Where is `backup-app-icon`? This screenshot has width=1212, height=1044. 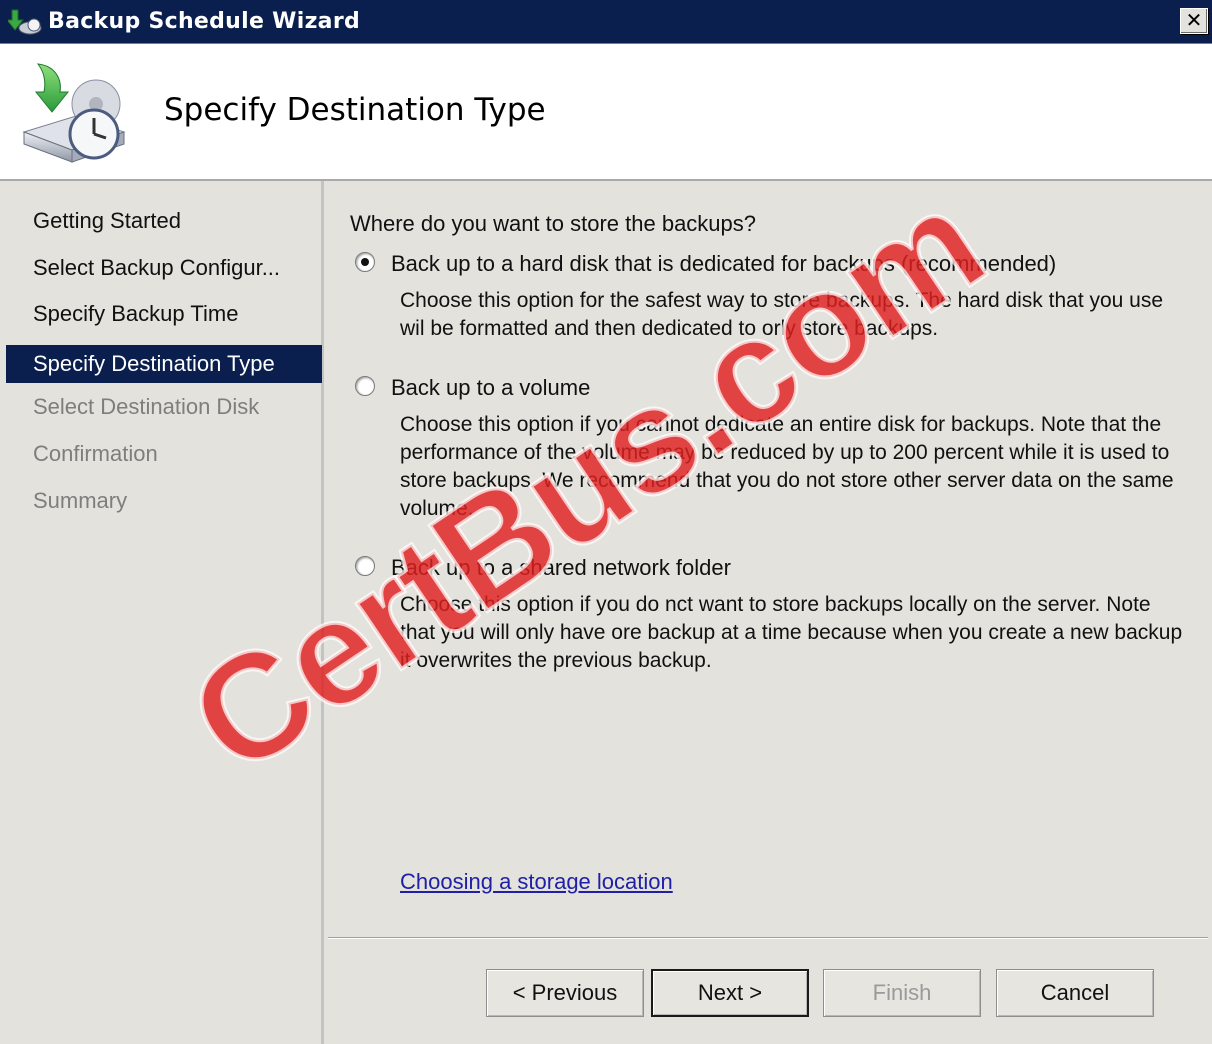
backup-app-icon is located at coordinates (25, 22).